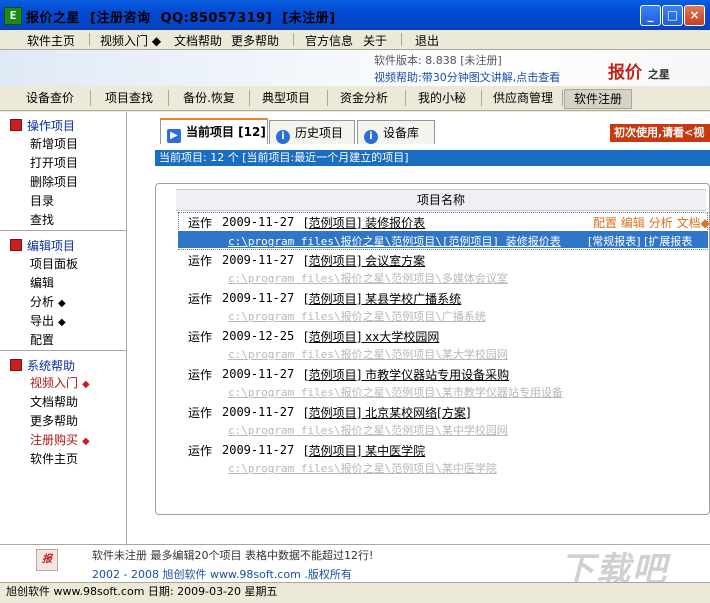 The height and width of the screenshot is (603, 710). Describe the element at coordinates (694, 15) in the screenshot. I see `close-button: ×` at that location.